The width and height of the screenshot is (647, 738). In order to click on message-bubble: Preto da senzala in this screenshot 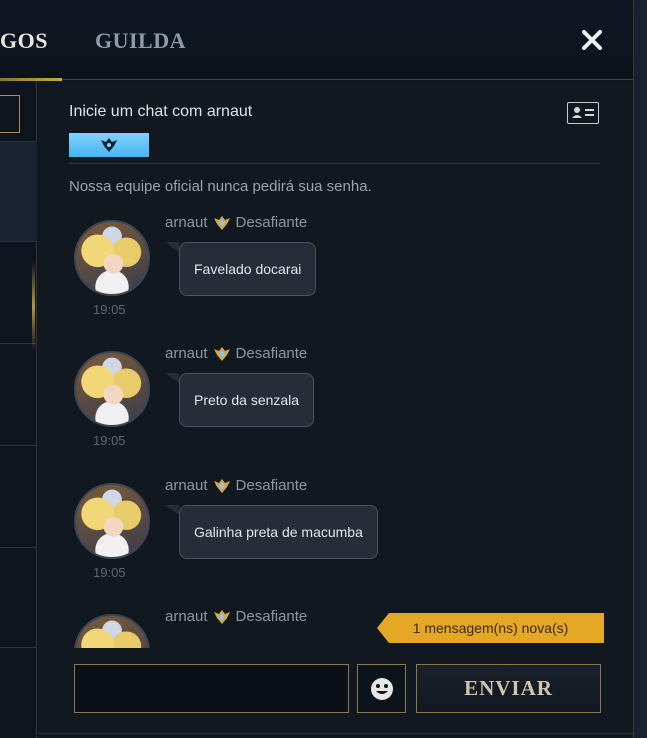, I will do `click(247, 400)`.